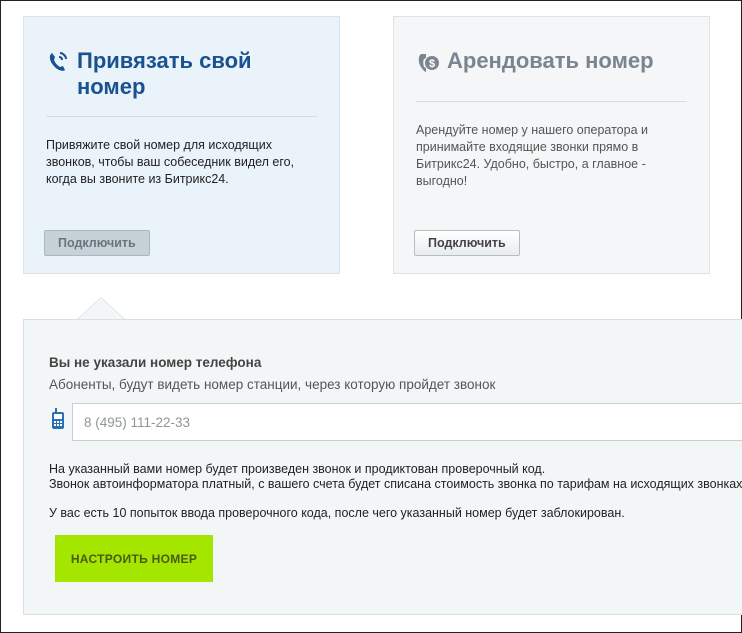 The image size is (742, 633). Describe the element at coordinates (155, 362) in the screenshot. I see `panel-title: Вы не указали номер телефона` at that location.